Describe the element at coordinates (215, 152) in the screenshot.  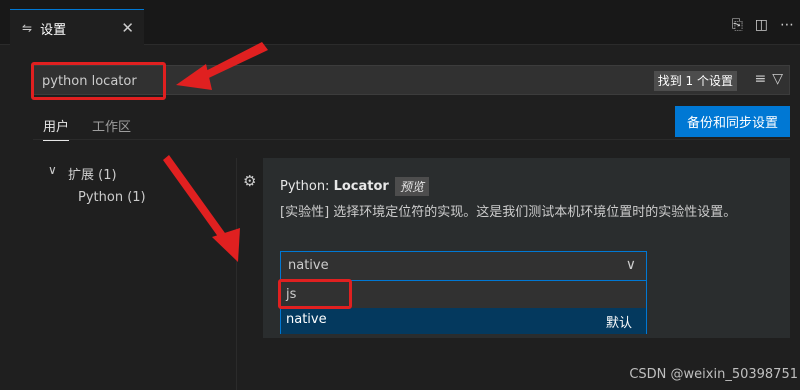
I see `annotation-arrows` at that location.